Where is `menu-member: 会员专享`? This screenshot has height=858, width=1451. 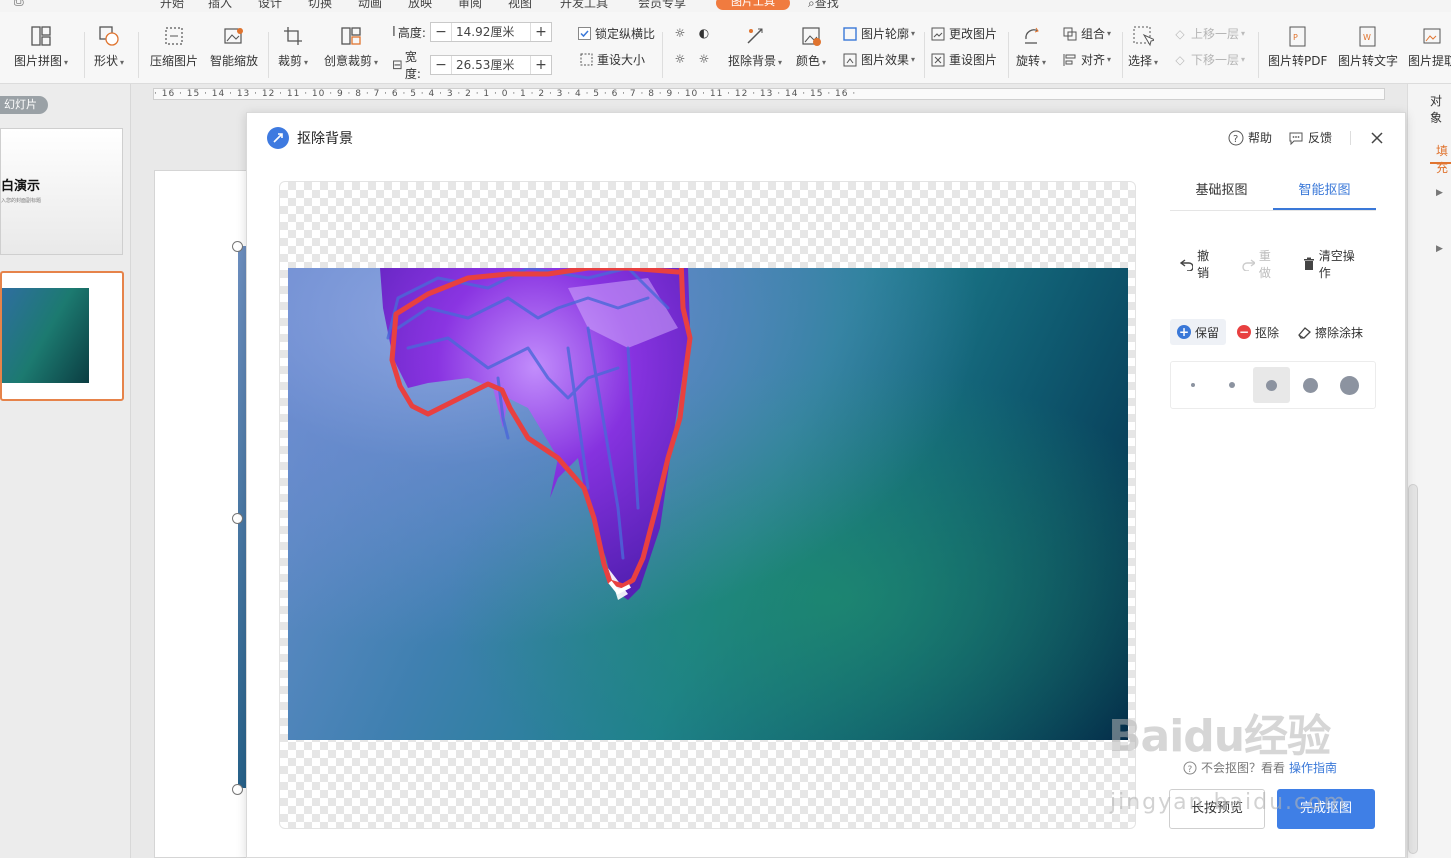 menu-member: 会员专享 is located at coordinates (662, 5).